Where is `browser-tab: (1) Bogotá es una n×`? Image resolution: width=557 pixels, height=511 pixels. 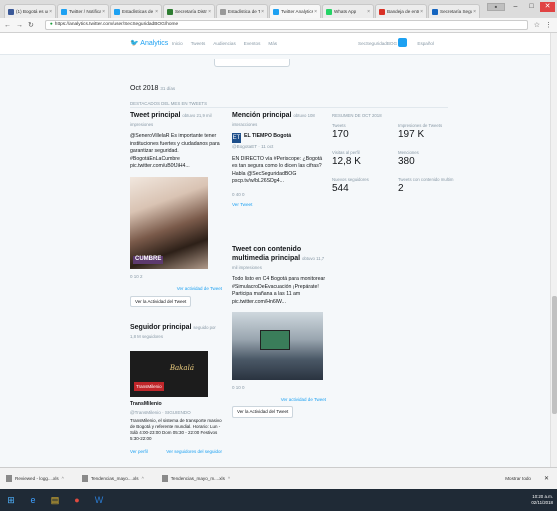
browser-tab: (1) Bogotá es una n× is located at coordinates (30, 11).